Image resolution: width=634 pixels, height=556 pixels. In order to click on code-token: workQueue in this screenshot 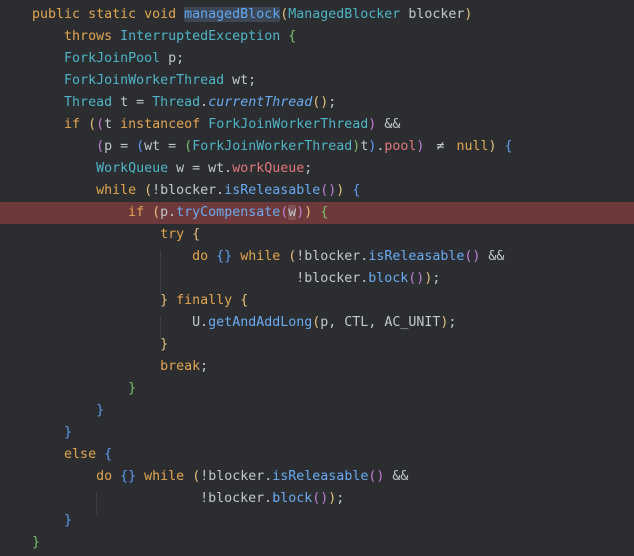, I will do `click(268, 168)`.